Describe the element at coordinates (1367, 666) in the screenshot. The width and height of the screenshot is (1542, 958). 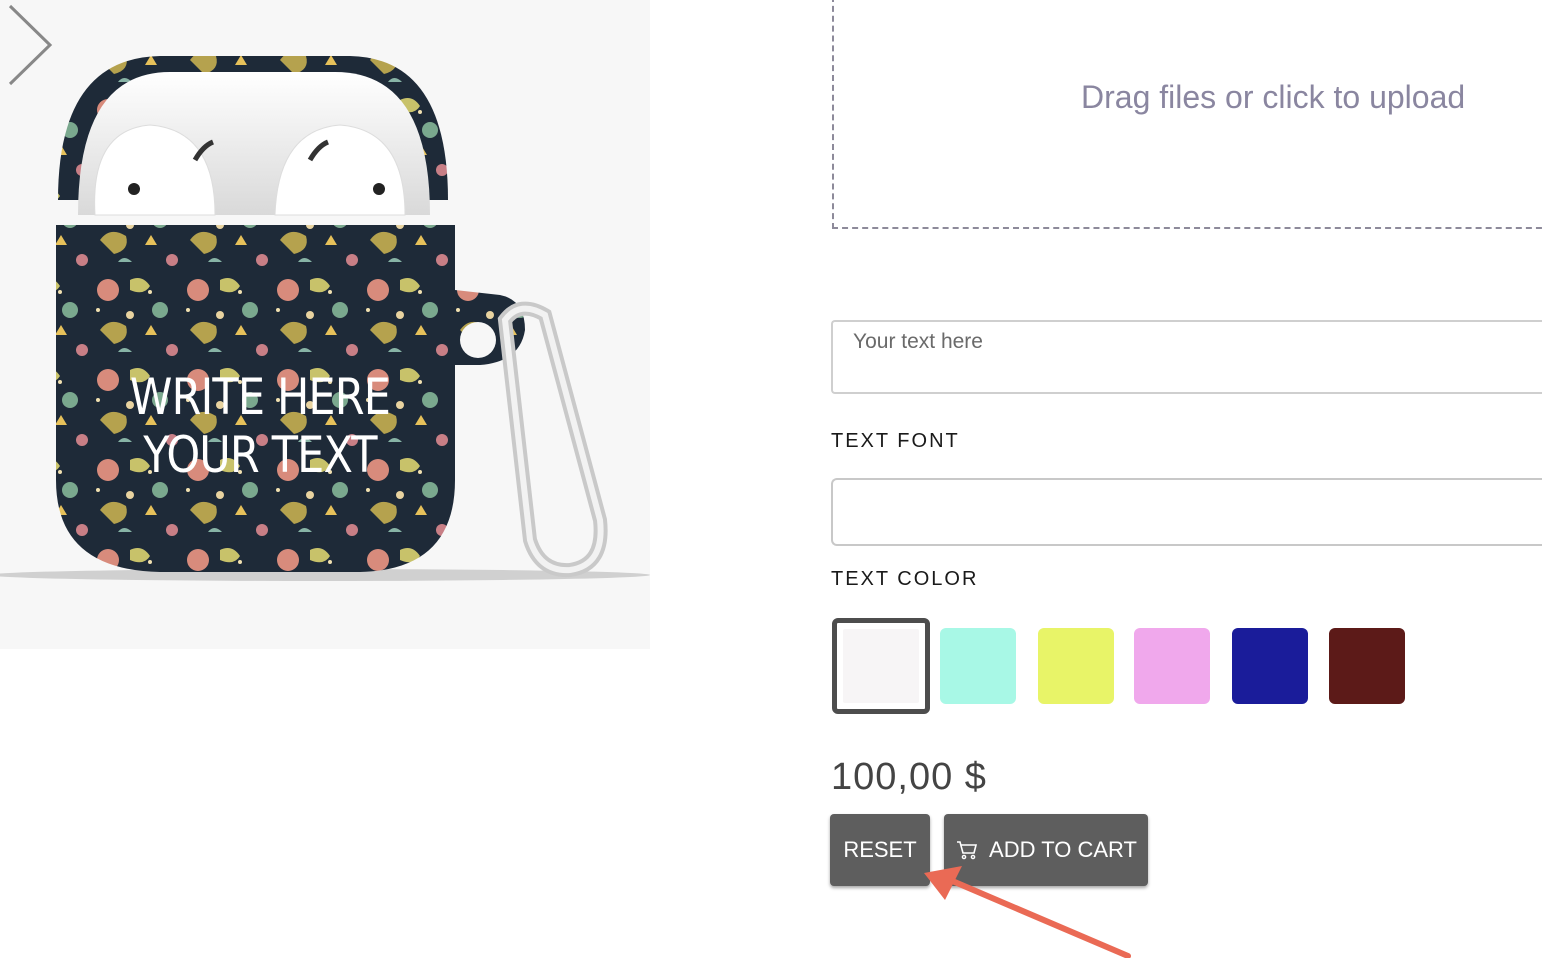
I see `color-swatch-maroon` at that location.